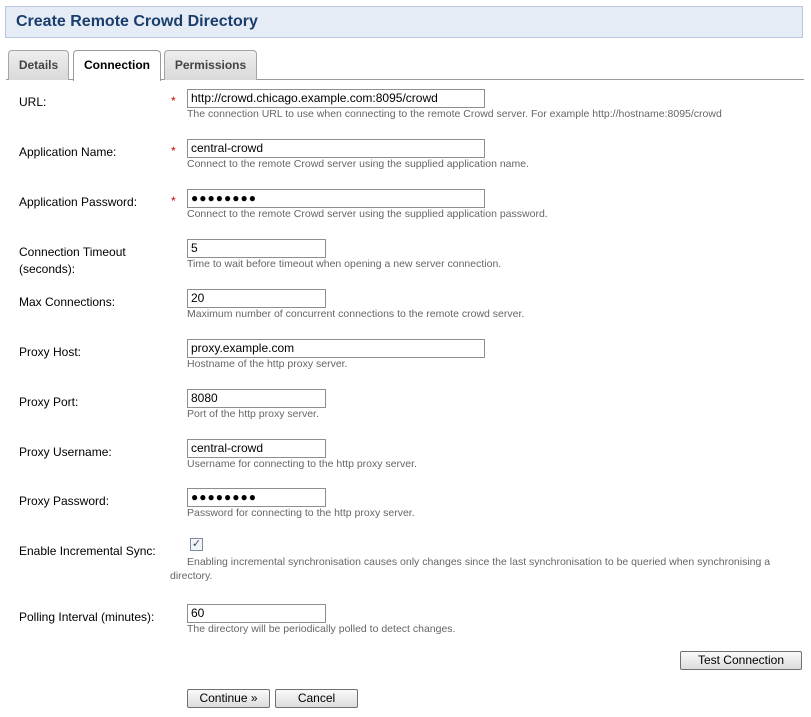 The width and height of the screenshot is (811, 717). I want to click on proxy-password-label: Proxy Password:, so click(64, 501).